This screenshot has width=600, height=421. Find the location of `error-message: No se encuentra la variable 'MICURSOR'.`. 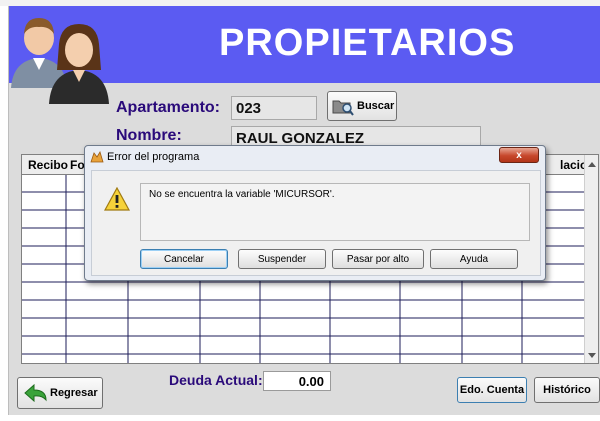

error-message: No se encuentra la variable 'MICURSOR'. is located at coordinates (335, 212).